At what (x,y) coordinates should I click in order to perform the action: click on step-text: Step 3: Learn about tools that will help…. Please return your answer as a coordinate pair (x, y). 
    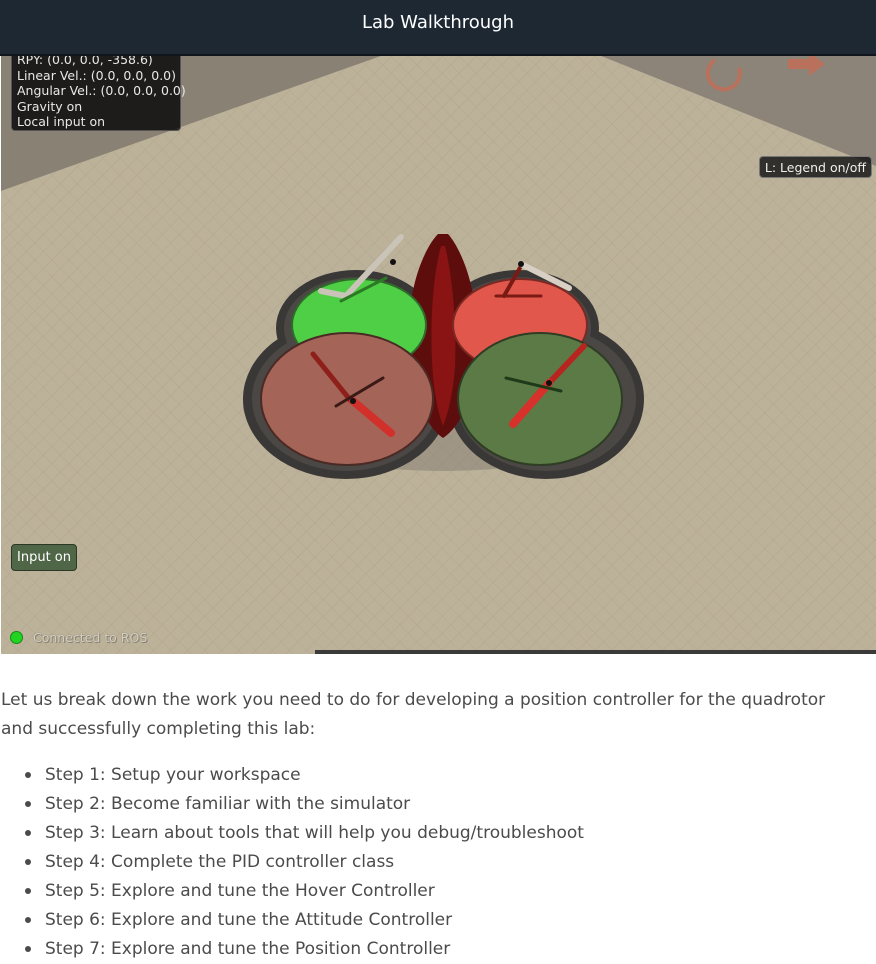
    Looking at the image, I should click on (314, 833).